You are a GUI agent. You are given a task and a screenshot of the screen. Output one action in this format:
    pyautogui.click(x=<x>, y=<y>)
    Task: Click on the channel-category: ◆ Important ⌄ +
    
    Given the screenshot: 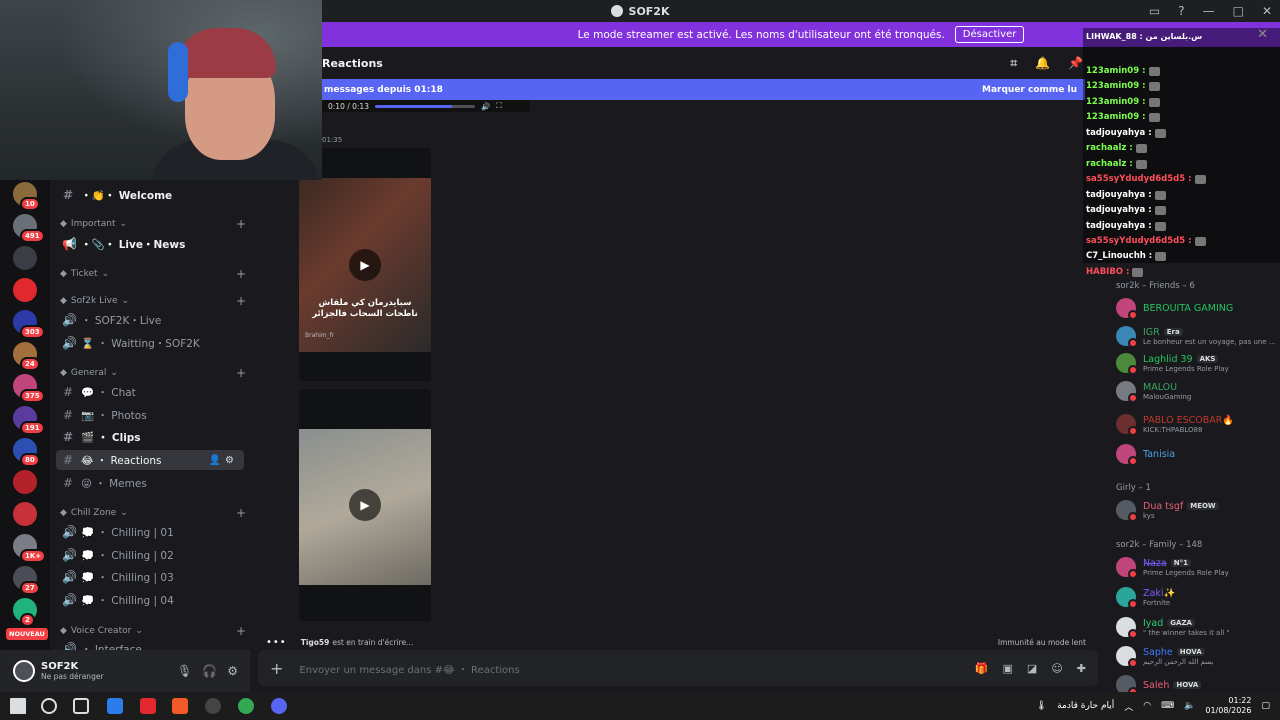 What is the action you would take?
    pyautogui.click(x=153, y=224)
    